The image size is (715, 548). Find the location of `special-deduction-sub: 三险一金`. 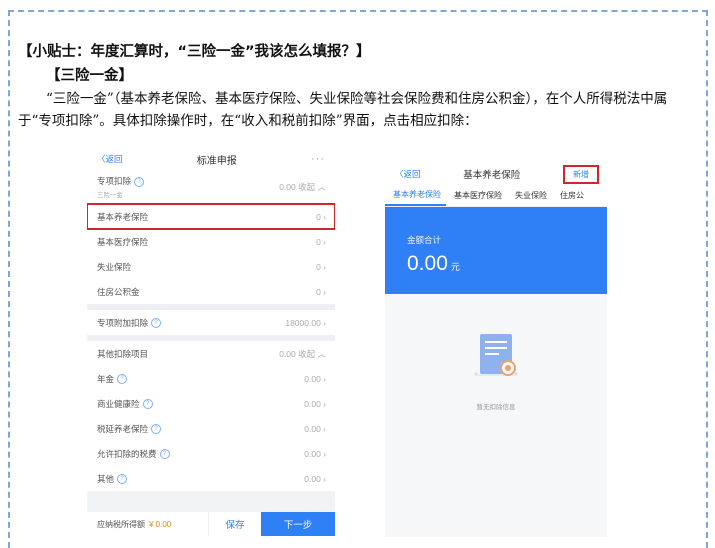

special-deduction-sub: 三险一金 is located at coordinates (110, 195).